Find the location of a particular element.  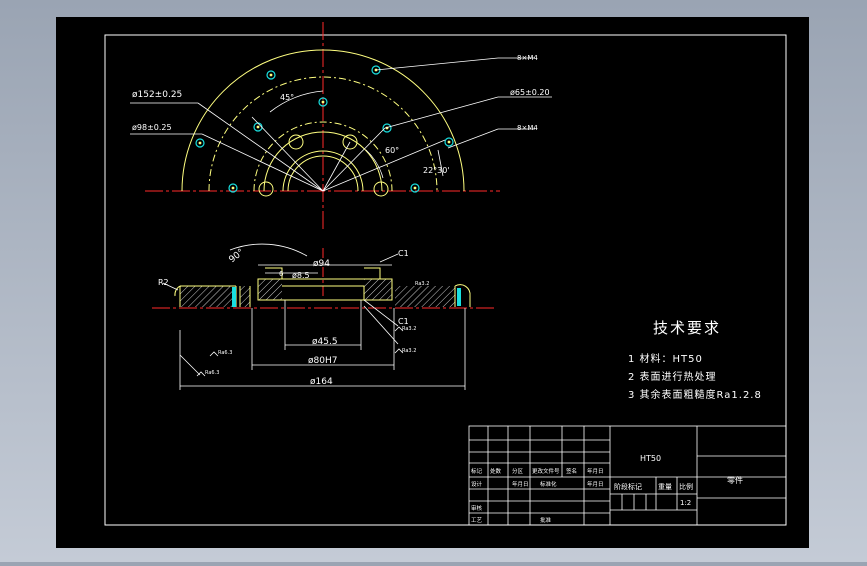

chamfer-top-label: C1 is located at coordinates (403, 253).